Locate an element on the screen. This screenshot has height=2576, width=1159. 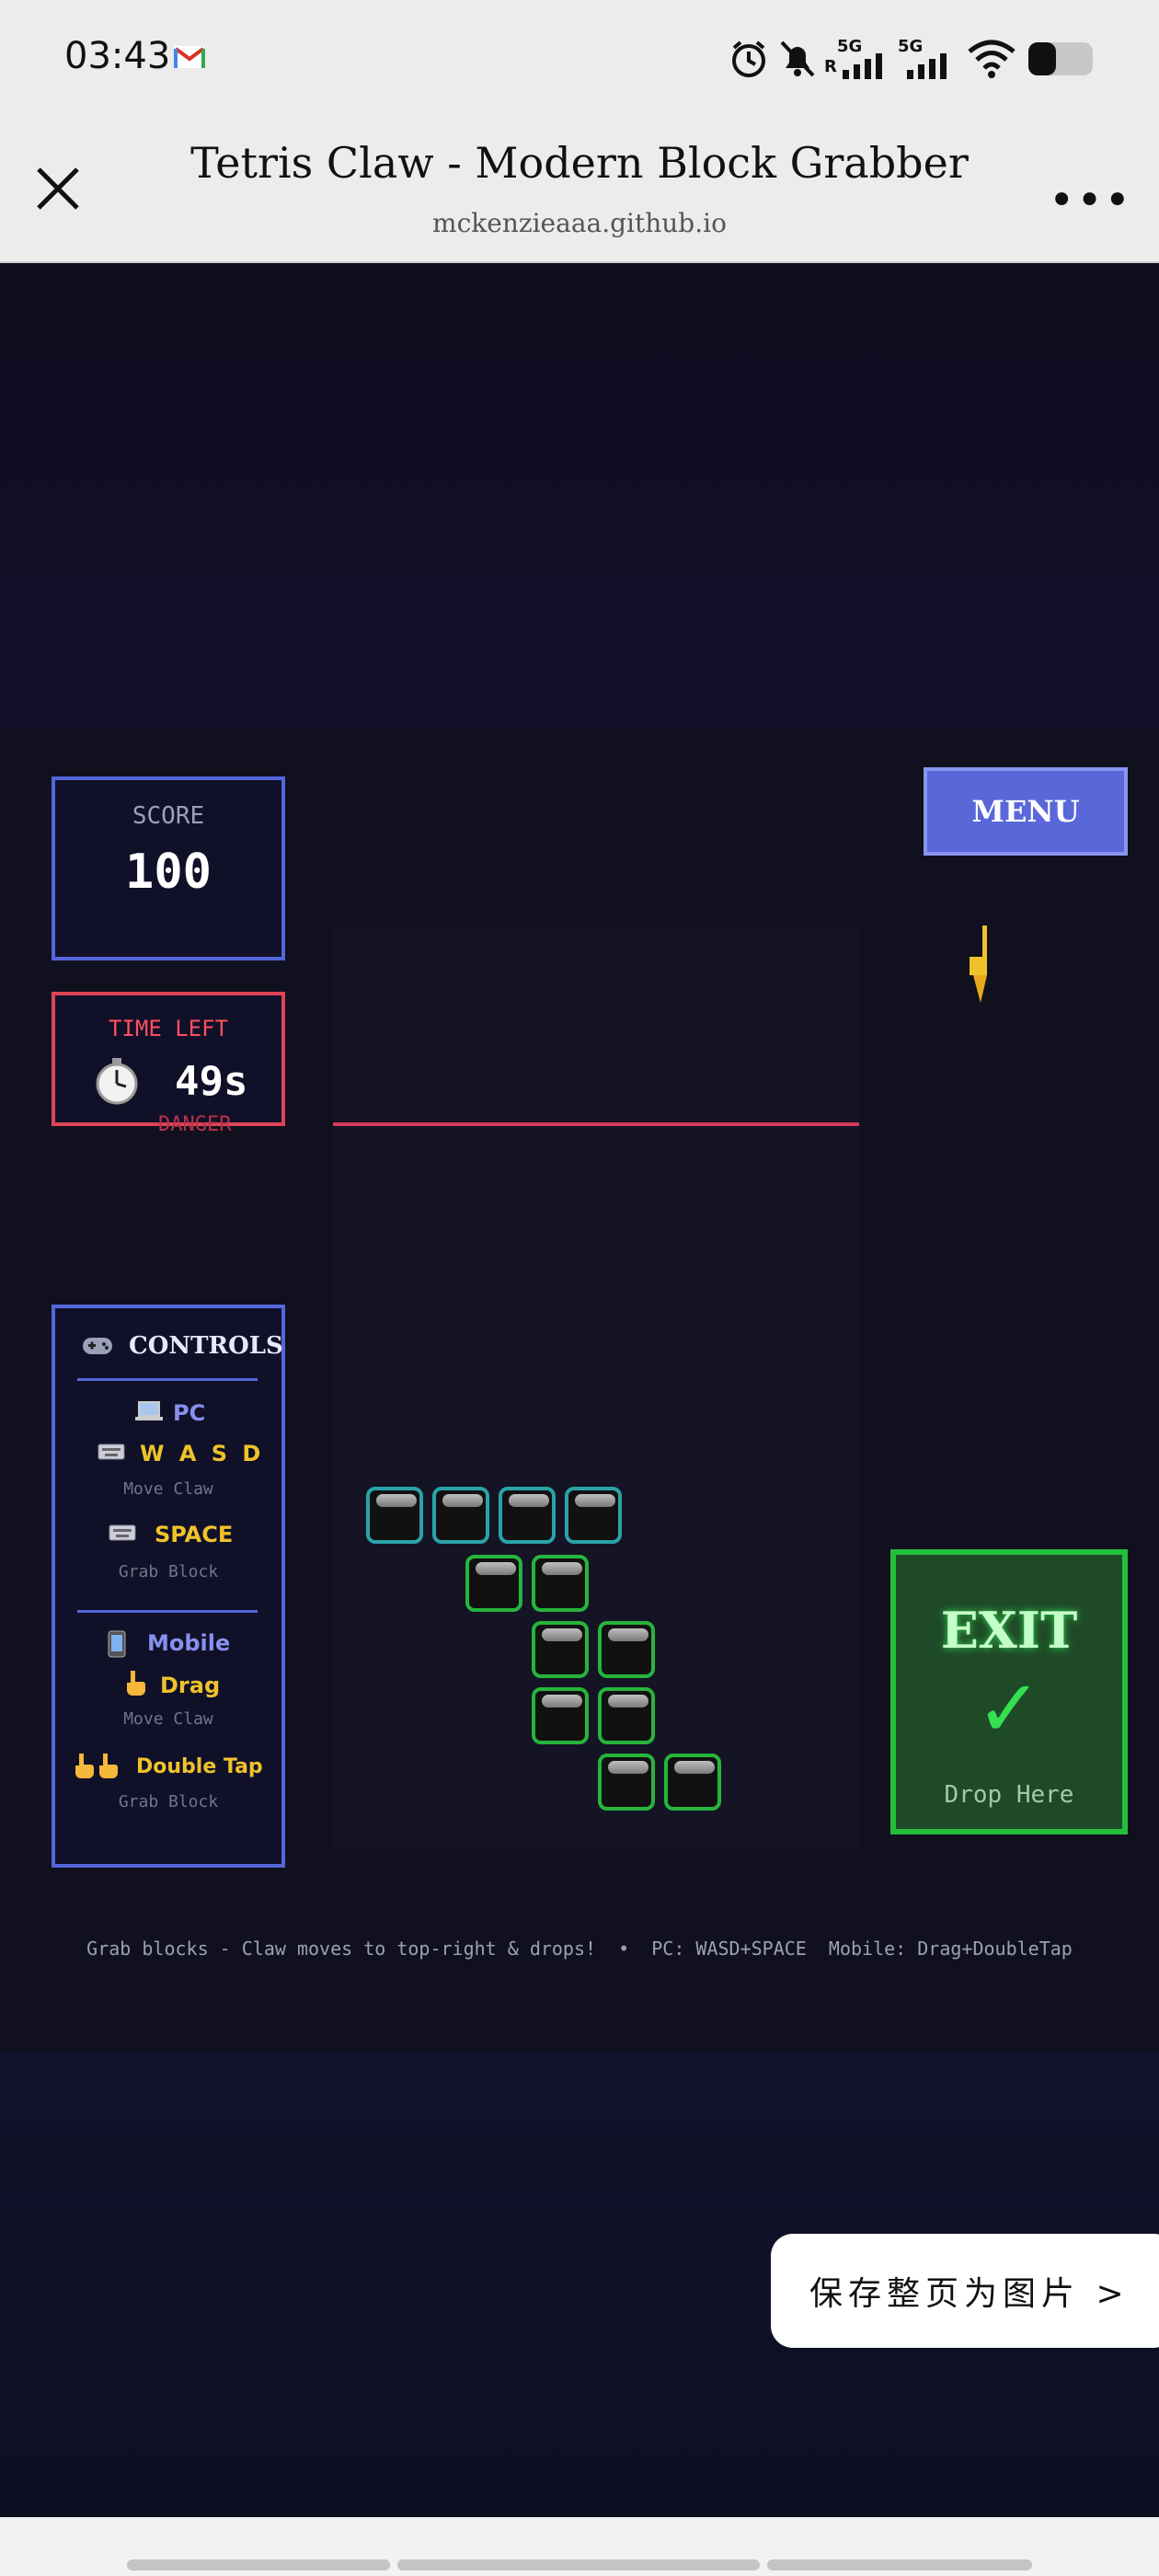
score-panel: SCORE 100 is located at coordinates (168, 868).